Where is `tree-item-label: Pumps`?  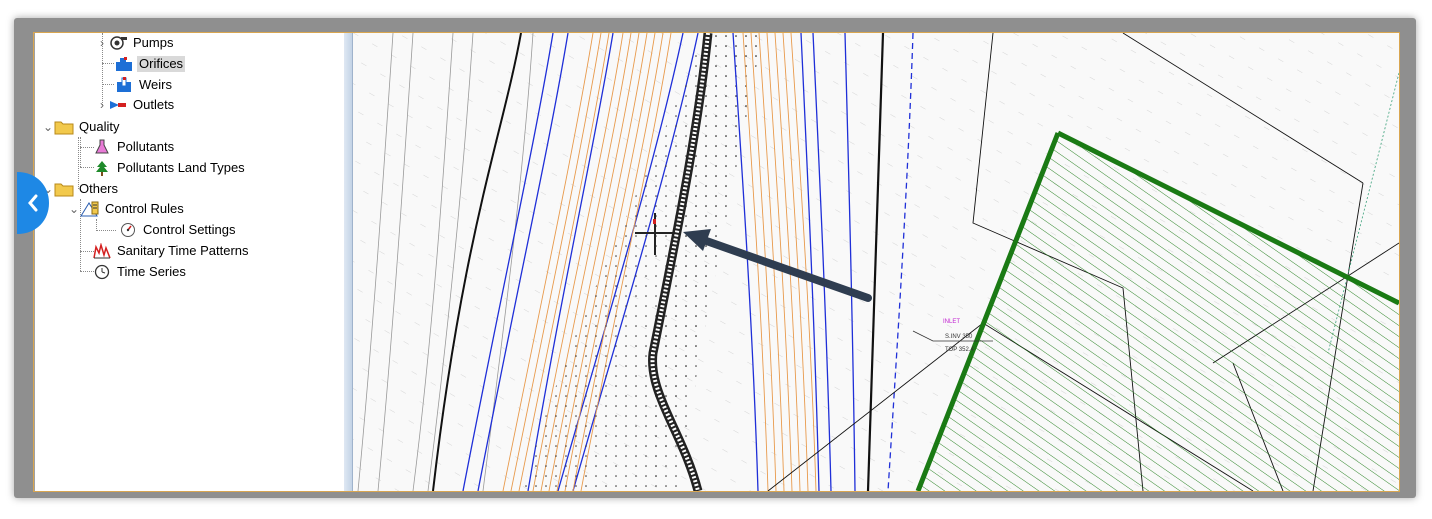 tree-item-label: Pumps is located at coordinates (153, 42).